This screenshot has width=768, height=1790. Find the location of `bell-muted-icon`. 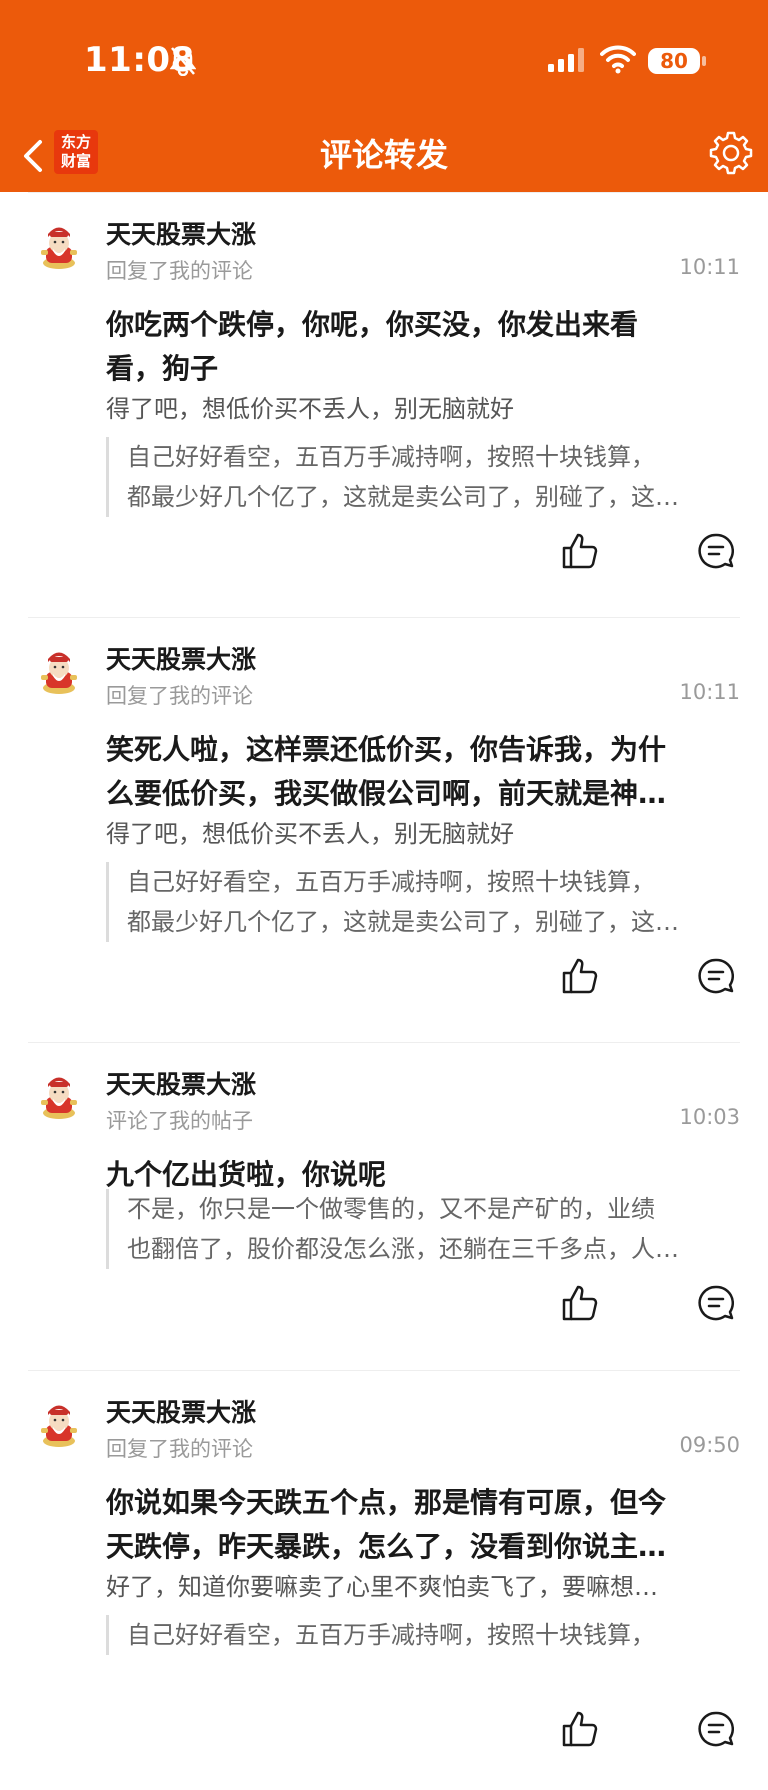

bell-muted-icon is located at coordinates (183, 61).